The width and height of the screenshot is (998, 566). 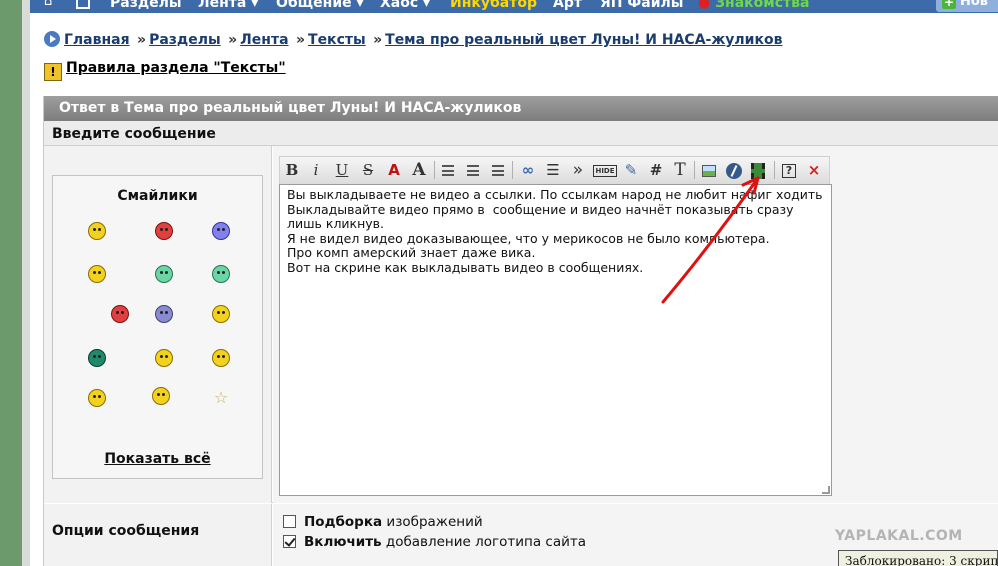 I want to click on option-site-logo: Включить добавление логотипа сайта, so click(x=434, y=542).